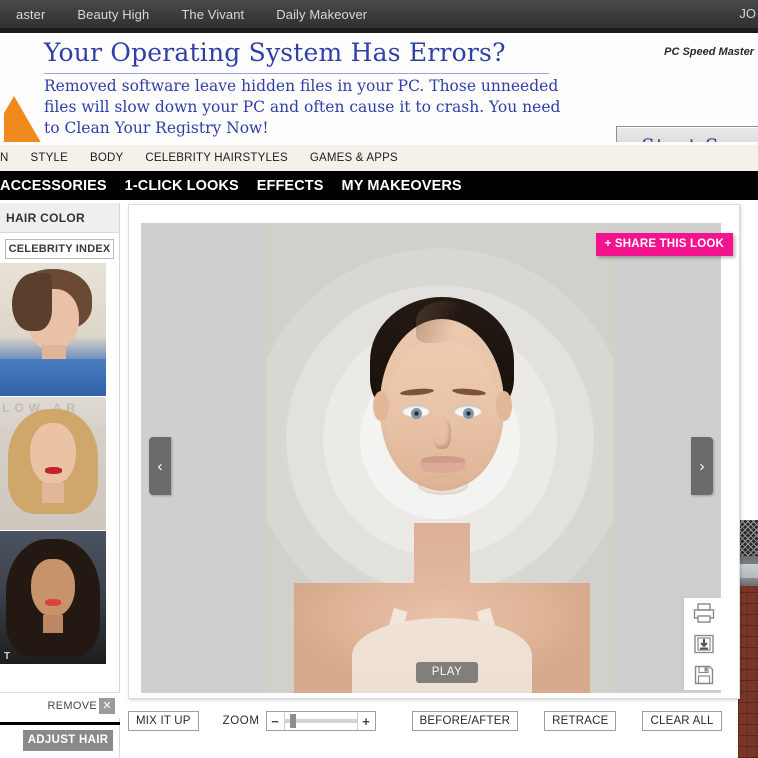 This screenshot has width=758, height=758. What do you see at coordinates (30, 14) in the screenshot?
I see `top-nav-item-0: aster` at bounding box center [30, 14].